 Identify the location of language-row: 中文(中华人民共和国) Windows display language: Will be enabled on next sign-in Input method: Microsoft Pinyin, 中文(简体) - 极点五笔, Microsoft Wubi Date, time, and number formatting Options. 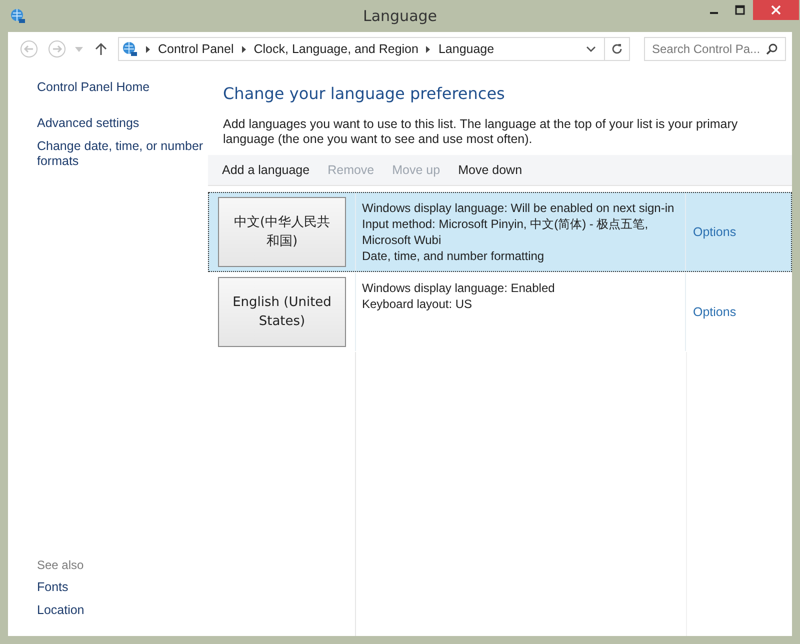
(500, 232).